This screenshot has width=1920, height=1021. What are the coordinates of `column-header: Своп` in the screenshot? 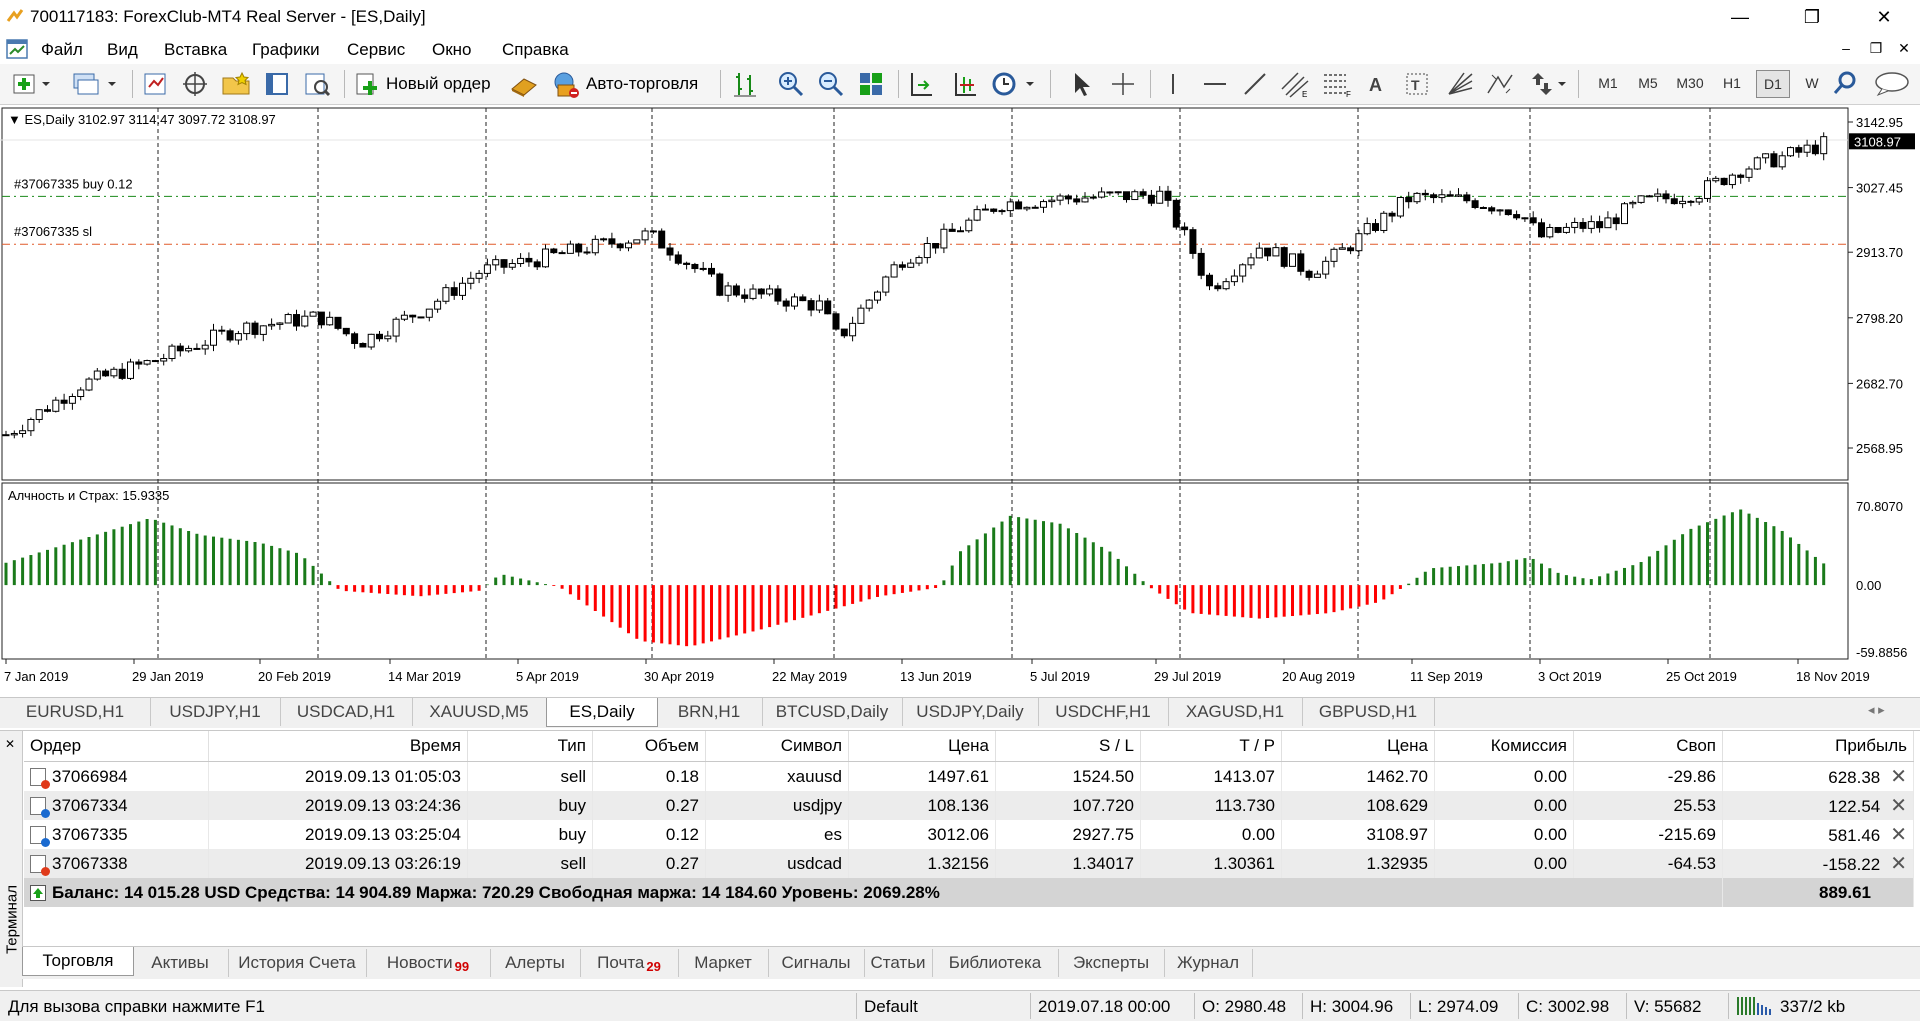 It's located at (1648, 746).